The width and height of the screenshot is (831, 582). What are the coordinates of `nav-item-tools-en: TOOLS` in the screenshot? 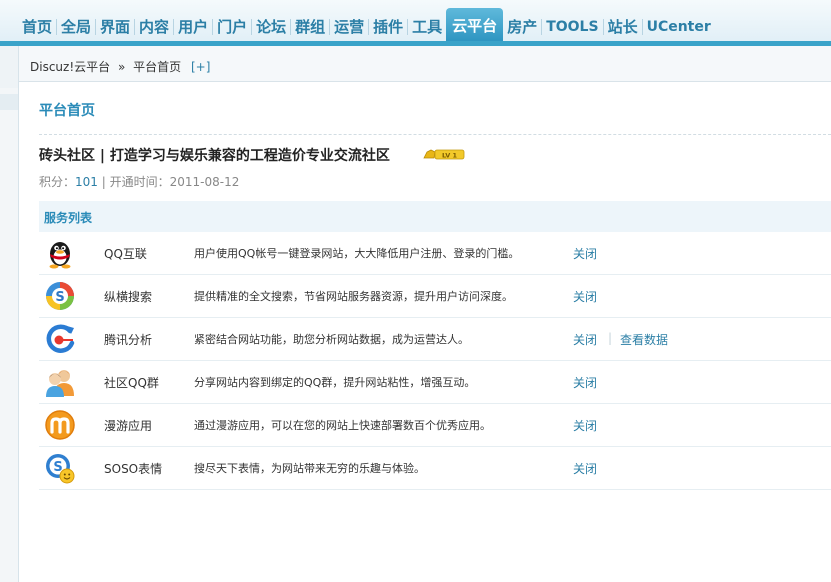 It's located at (572, 27).